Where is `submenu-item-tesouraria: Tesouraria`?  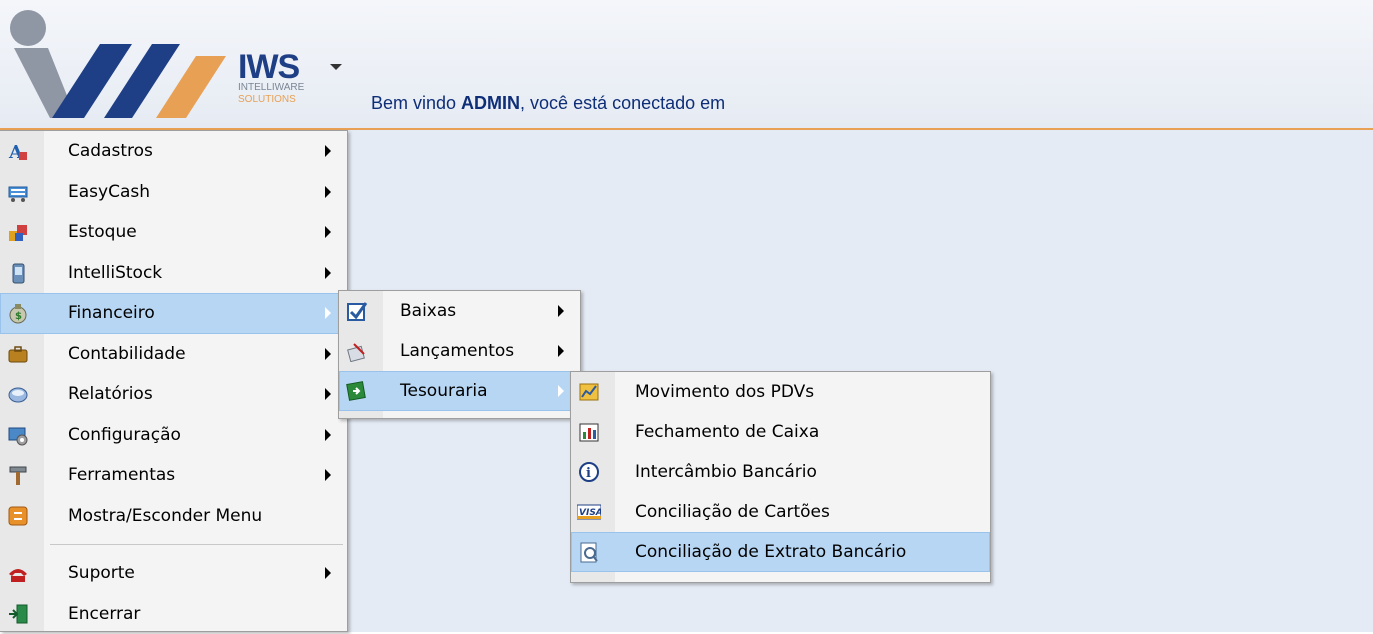
submenu-item-tesouraria: Tesouraria is located at coordinates (459, 391).